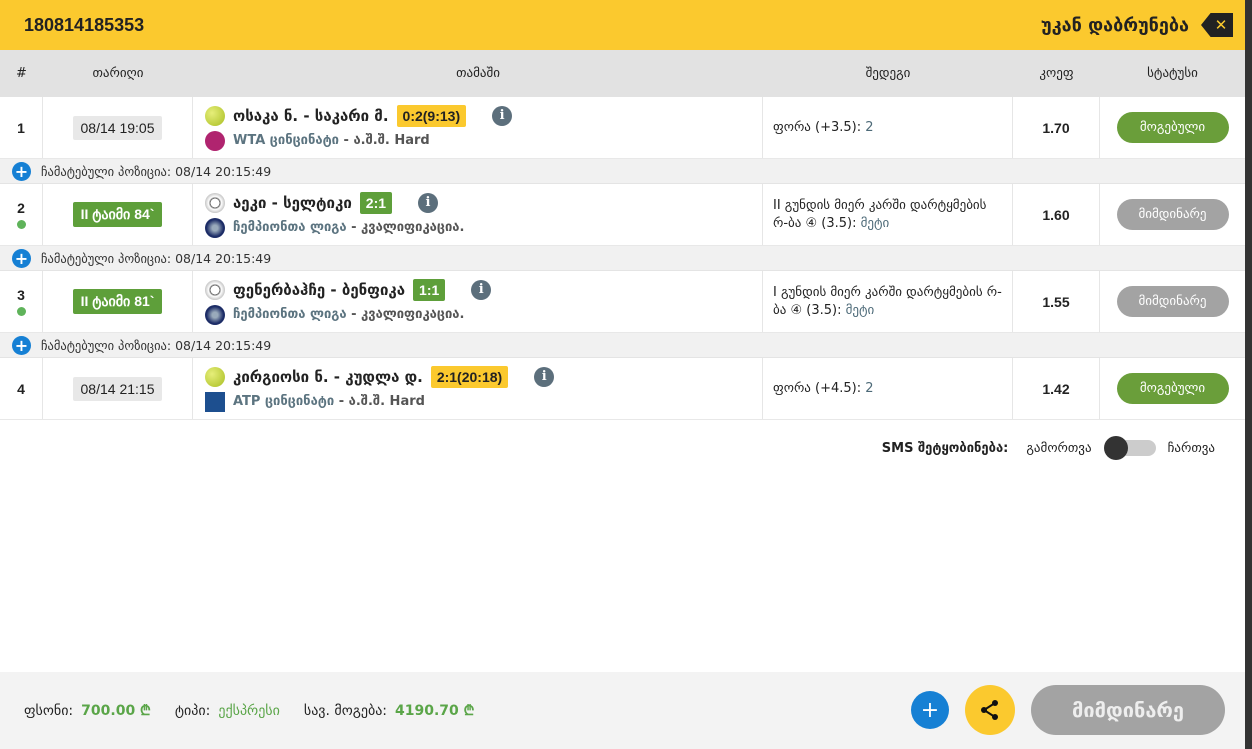 The image size is (1252, 749). I want to click on col-coef: კოეფ, so click(1056, 73).